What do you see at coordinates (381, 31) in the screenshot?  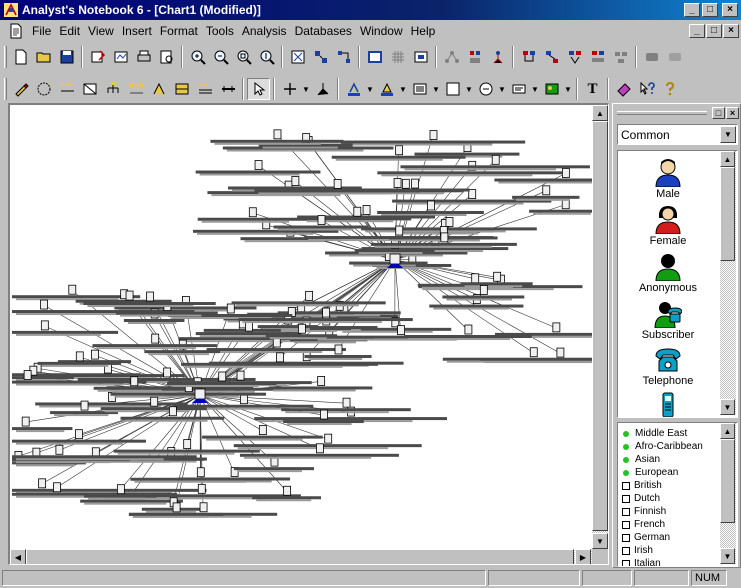 I see `menu-window: Window` at bounding box center [381, 31].